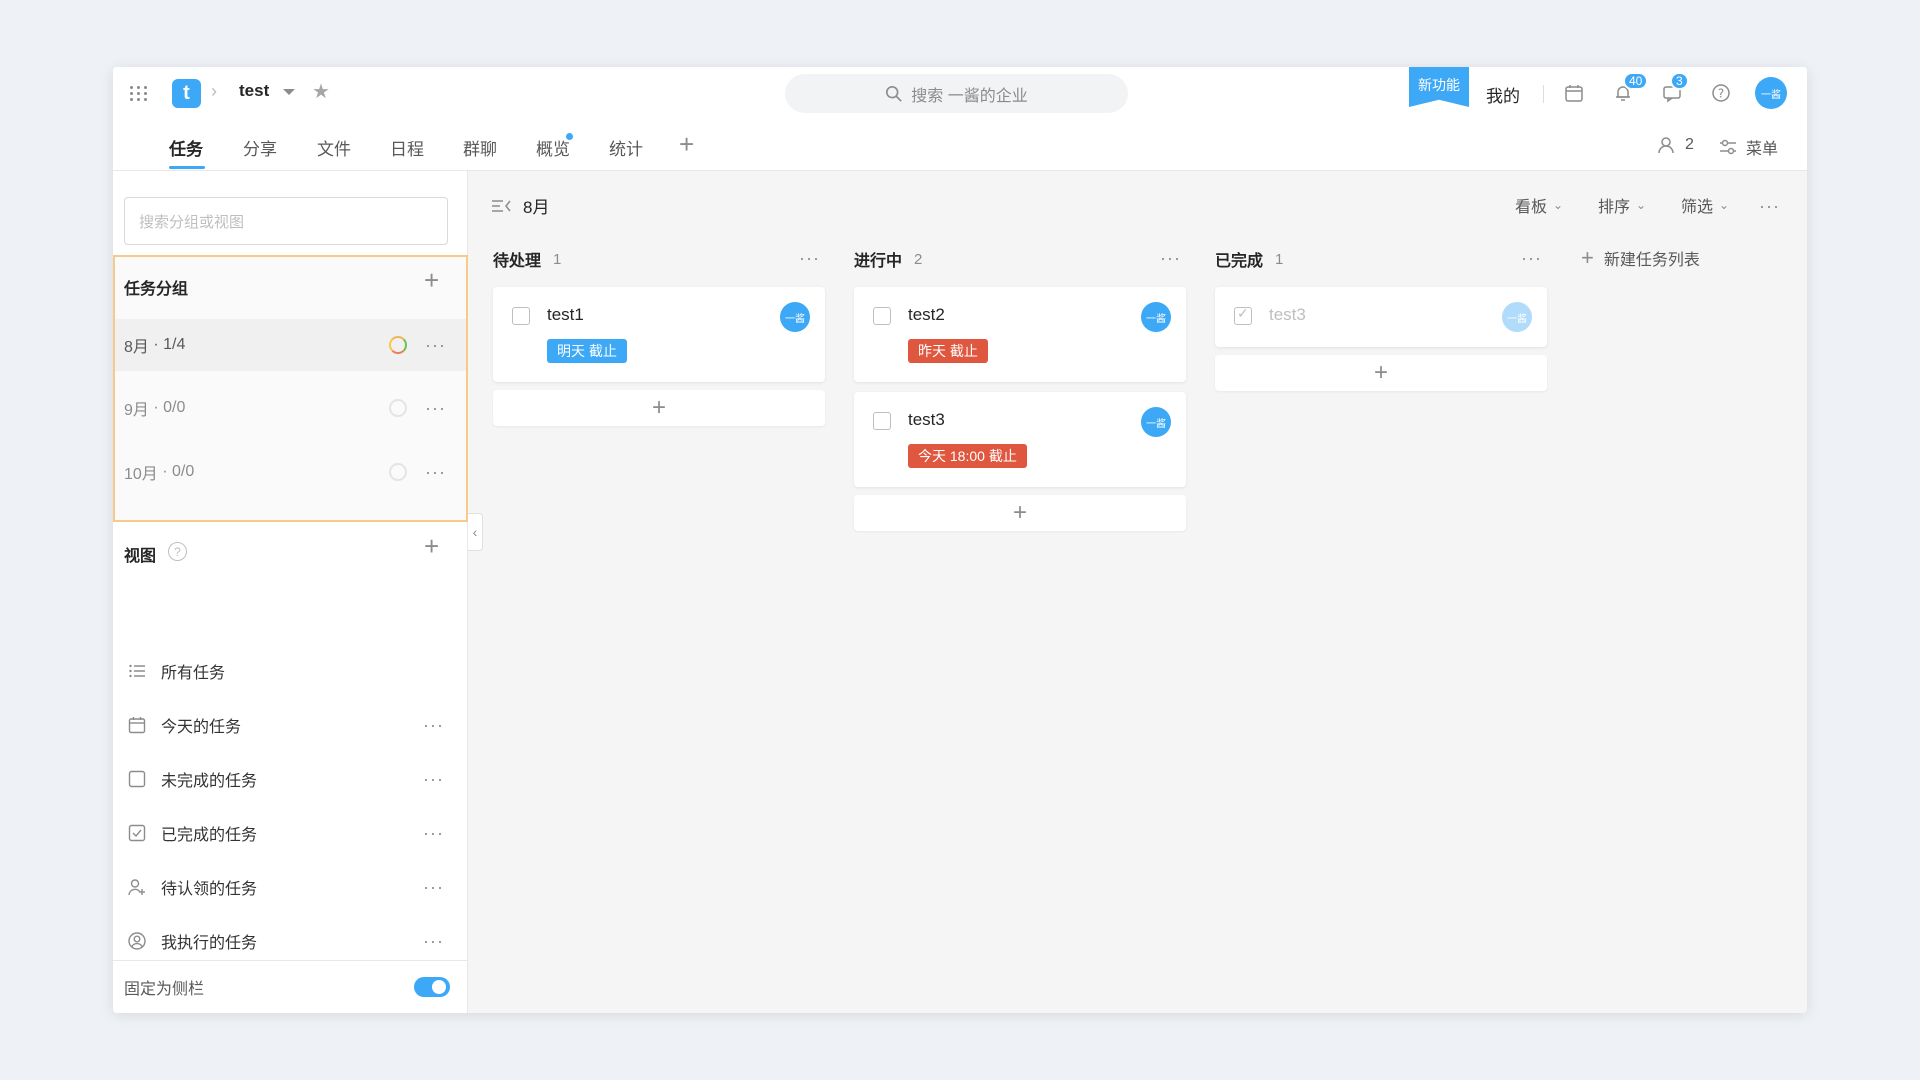  I want to click on task-card: test2 一酱 昨天 截止, so click(1020, 334).